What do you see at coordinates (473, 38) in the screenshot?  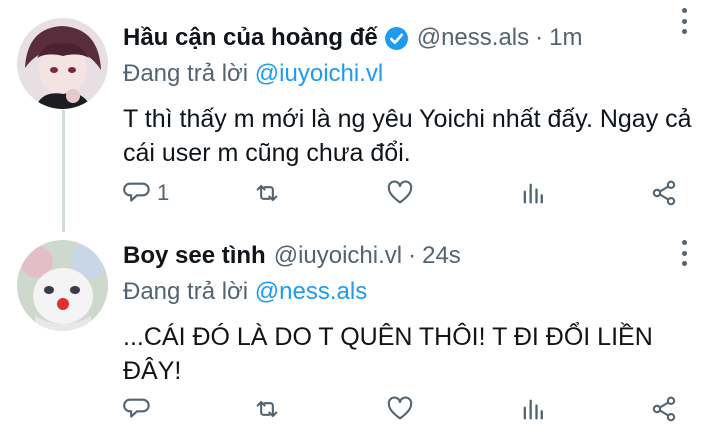 I see `user-handle: @ness.als` at bounding box center [473, 38].